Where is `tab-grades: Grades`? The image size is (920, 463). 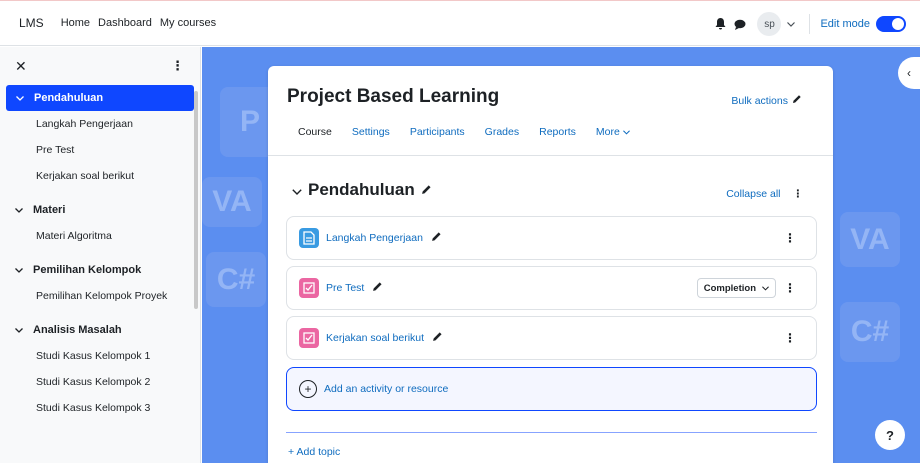
tab-grades: Grades is located at coordinates (502, 136).